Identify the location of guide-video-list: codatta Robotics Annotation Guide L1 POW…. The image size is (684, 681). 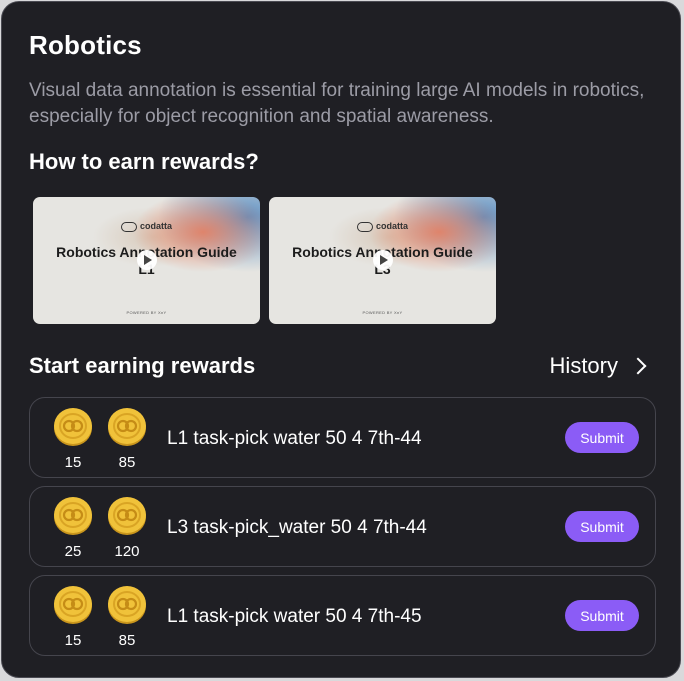
(264, 260).